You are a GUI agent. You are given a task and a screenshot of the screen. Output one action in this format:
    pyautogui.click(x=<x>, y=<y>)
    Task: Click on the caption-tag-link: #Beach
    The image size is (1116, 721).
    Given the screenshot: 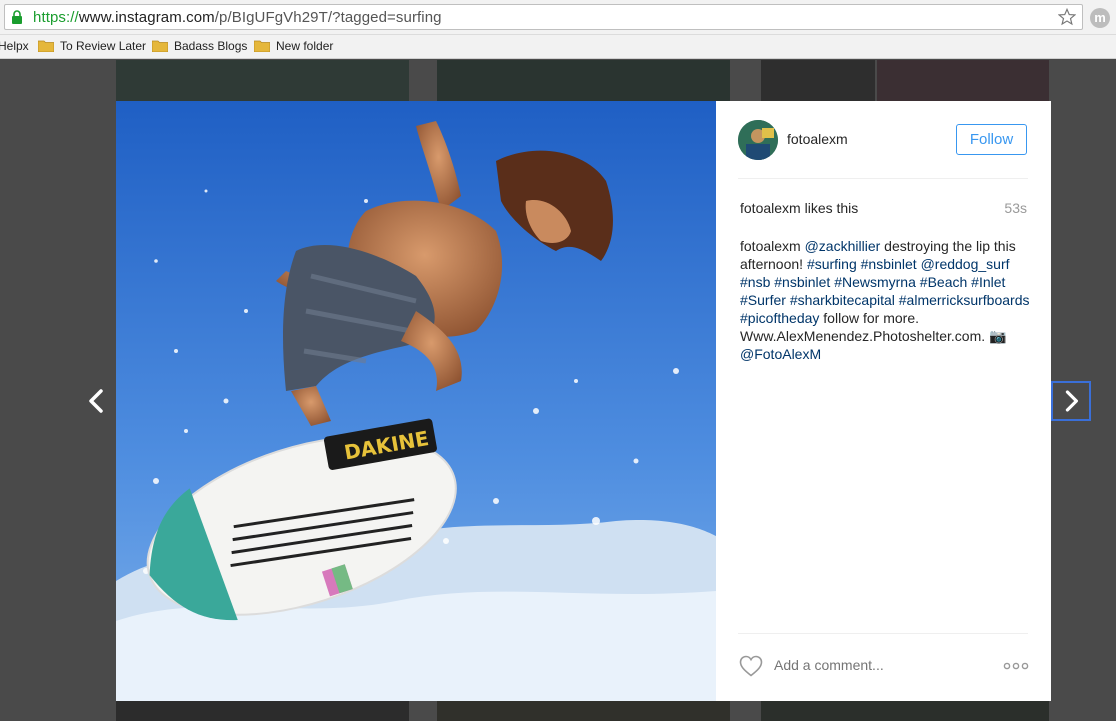 What is the action you would take?
    pyautogui.click(x=943, y=282)
    